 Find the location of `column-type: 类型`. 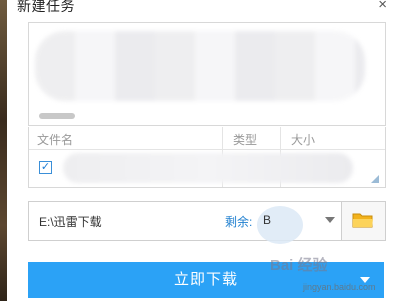

column-type: 类型 is located at coordinates (245, 139).